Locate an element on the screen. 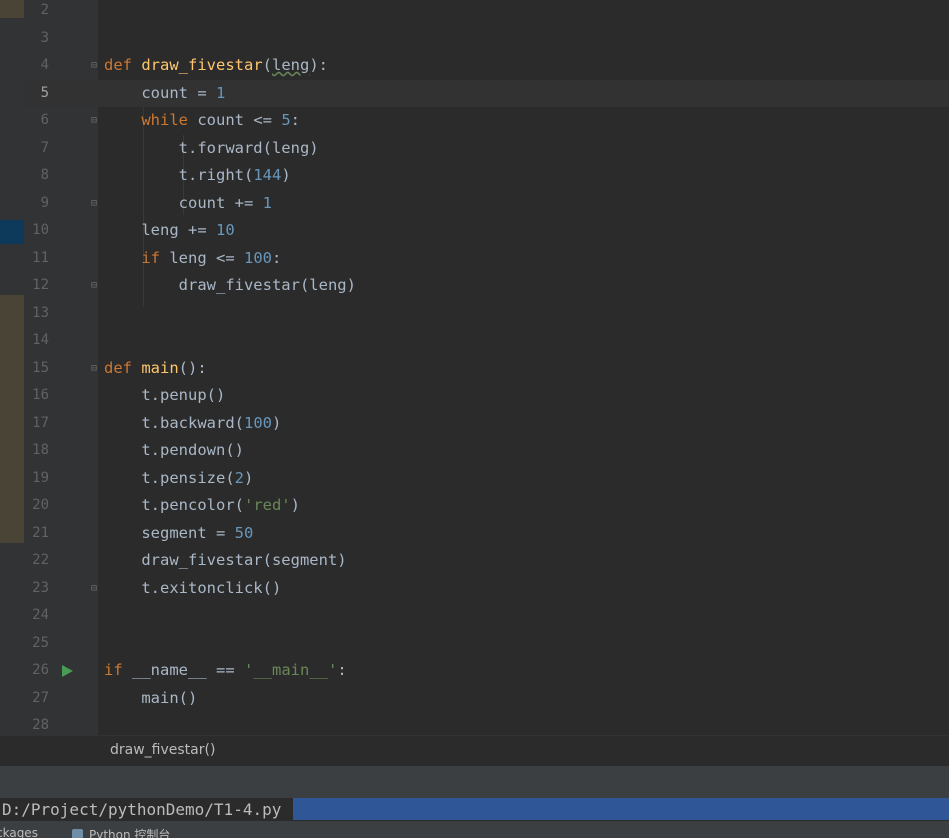 This screenshot has width=949, height=838. code-segment: count = is located at coordinates (160, 92).